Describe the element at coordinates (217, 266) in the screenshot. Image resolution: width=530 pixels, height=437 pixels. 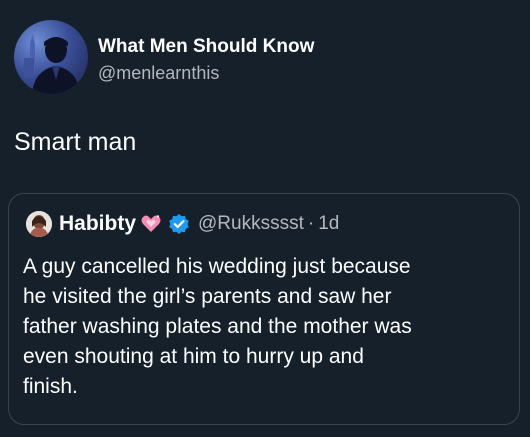
I see `quoted-text-line: A guy cancelled his wedding just because` at that location.